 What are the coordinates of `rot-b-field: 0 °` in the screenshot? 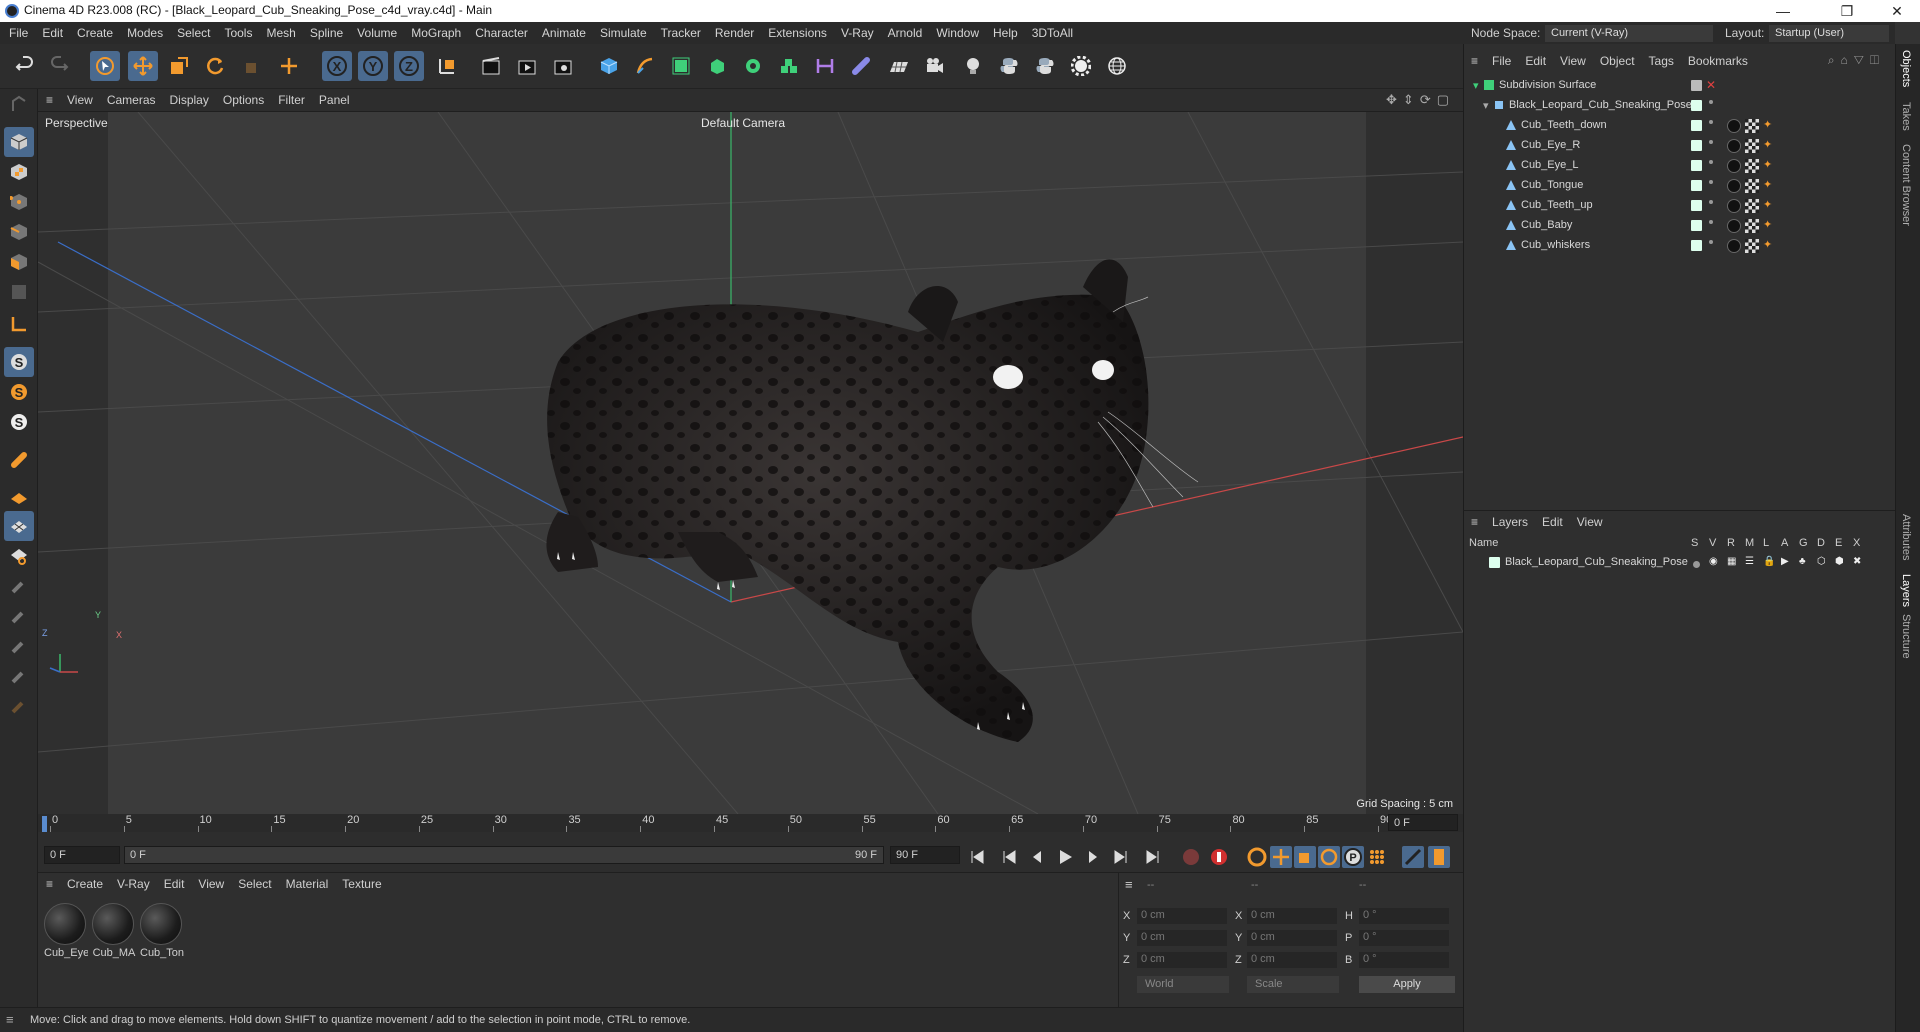 It's located at (1404, 960).